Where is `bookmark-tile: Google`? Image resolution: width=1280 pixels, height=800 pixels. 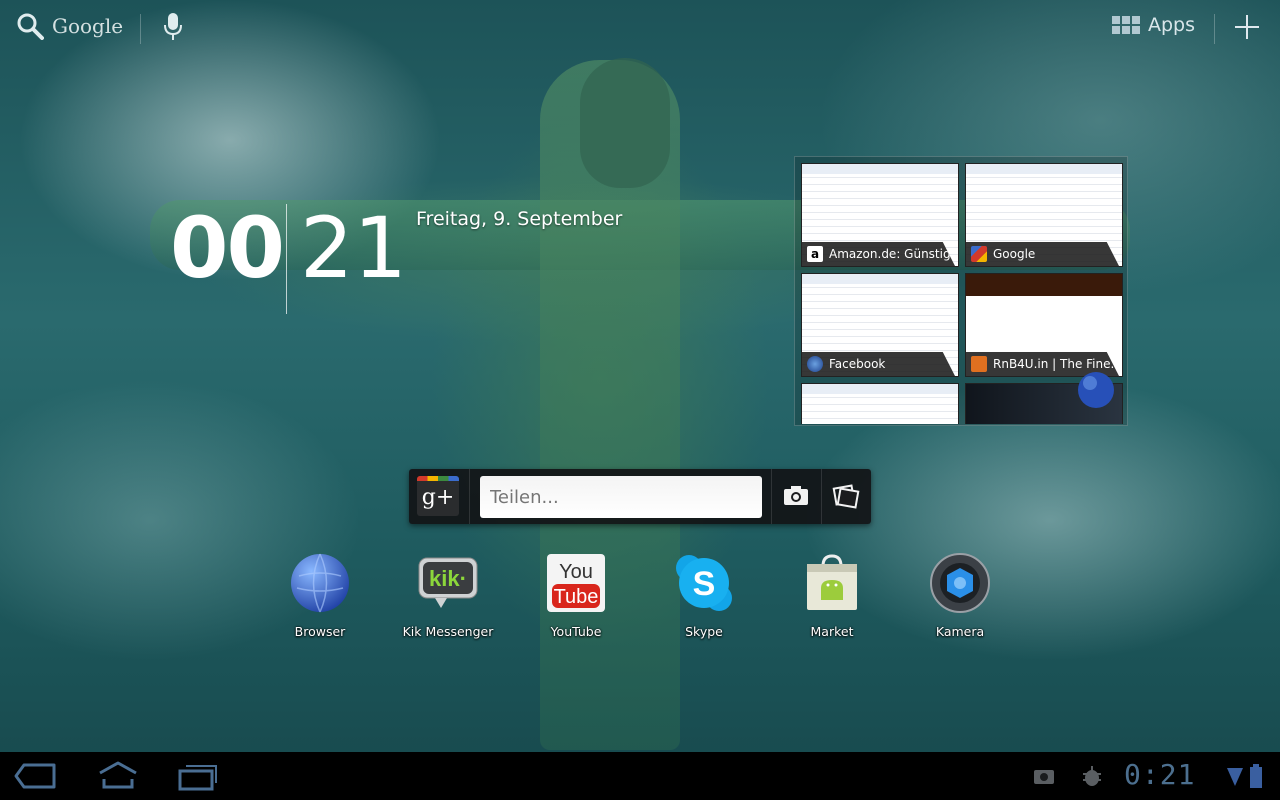 bookmark-tile: Google is located at coordinates (1044, 215).